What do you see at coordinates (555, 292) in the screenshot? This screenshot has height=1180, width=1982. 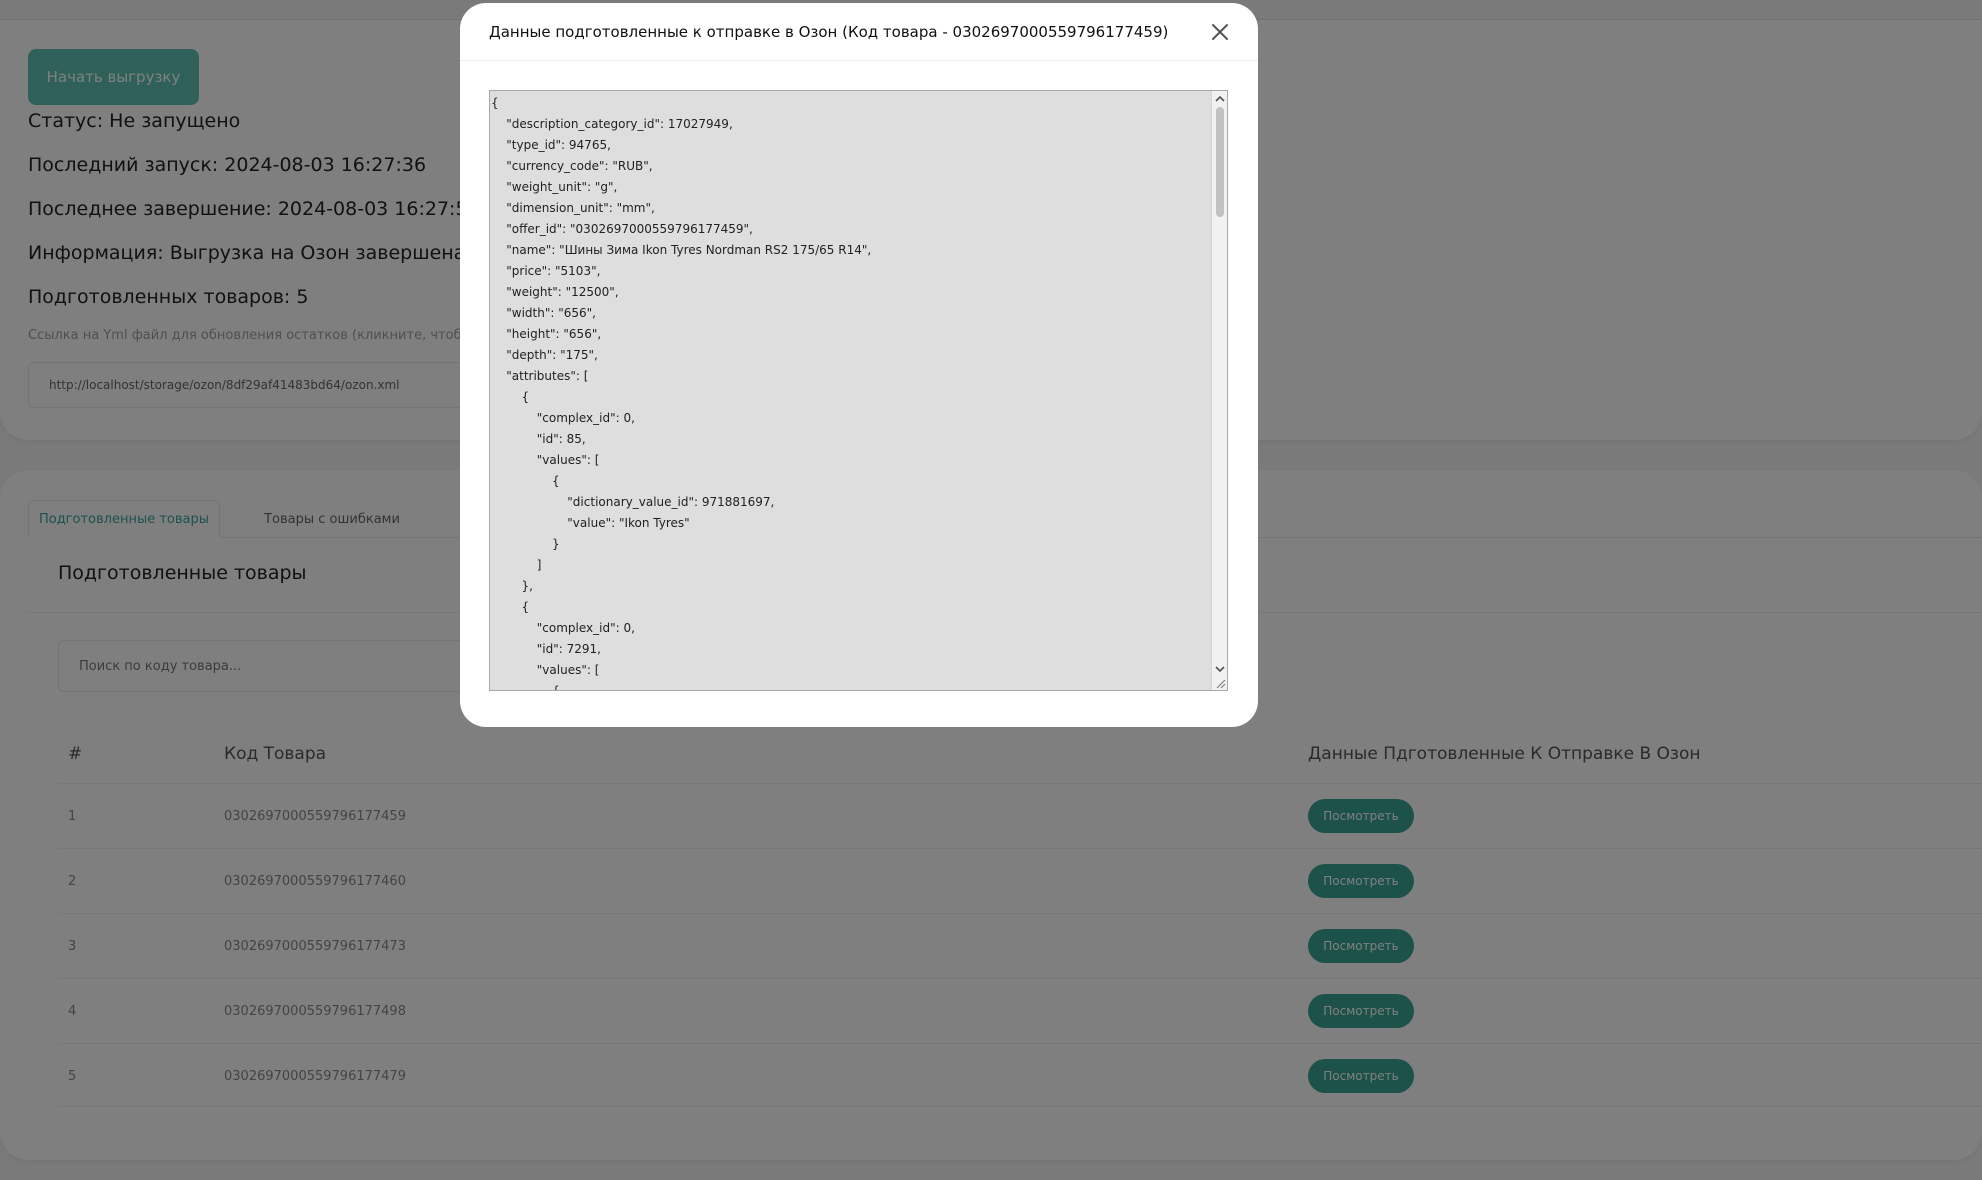 I see `json-line: "weight": "12500",` at bounding box center [555, 292].